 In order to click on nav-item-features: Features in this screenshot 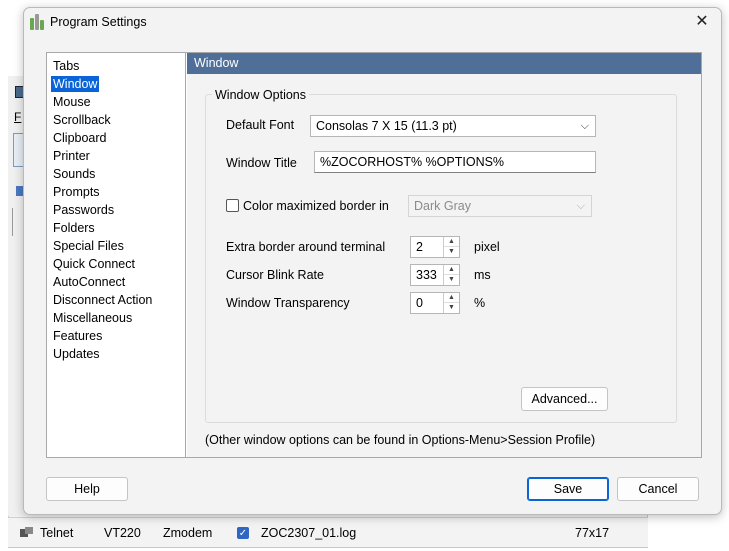, I will do `click(116, 336)`.